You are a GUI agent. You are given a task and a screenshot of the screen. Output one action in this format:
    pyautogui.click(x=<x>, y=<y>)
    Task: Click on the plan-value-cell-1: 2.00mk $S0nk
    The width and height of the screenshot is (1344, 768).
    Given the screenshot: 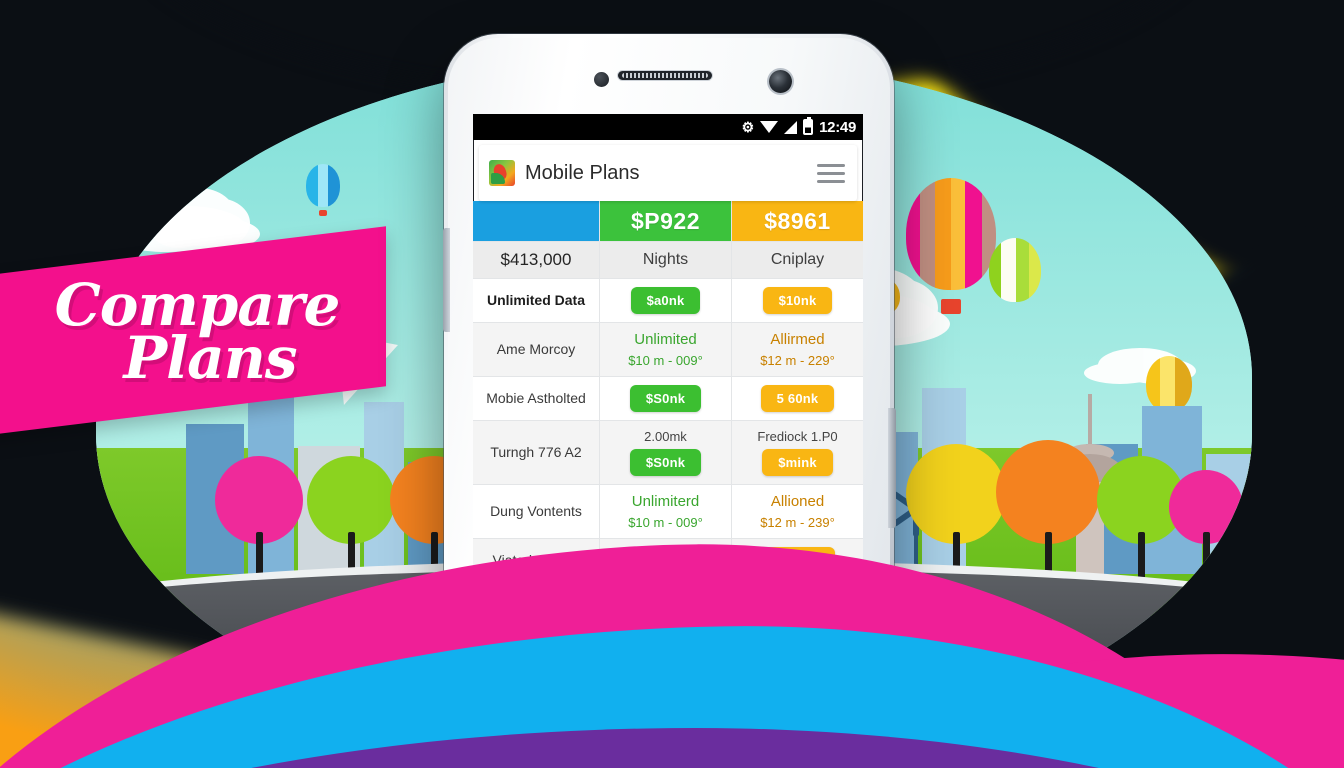 What is the action you would take?
    pyautogui.click(x=666, y=452)
    